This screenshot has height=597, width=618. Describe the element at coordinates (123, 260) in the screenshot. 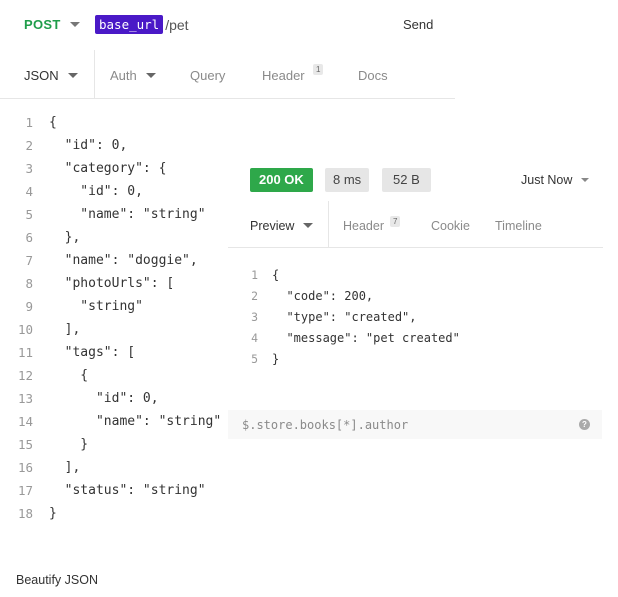

I see `code-text: "name": "doggie",` at that location.